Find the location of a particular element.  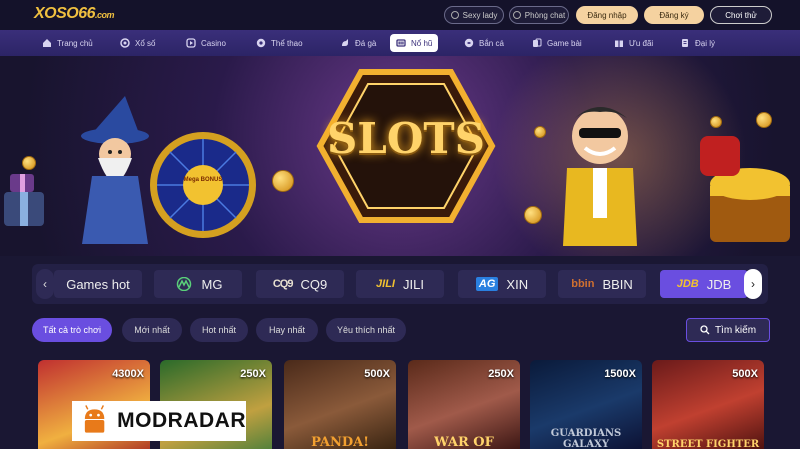

logo-suffix: .com is located at coordinates (105, 15).